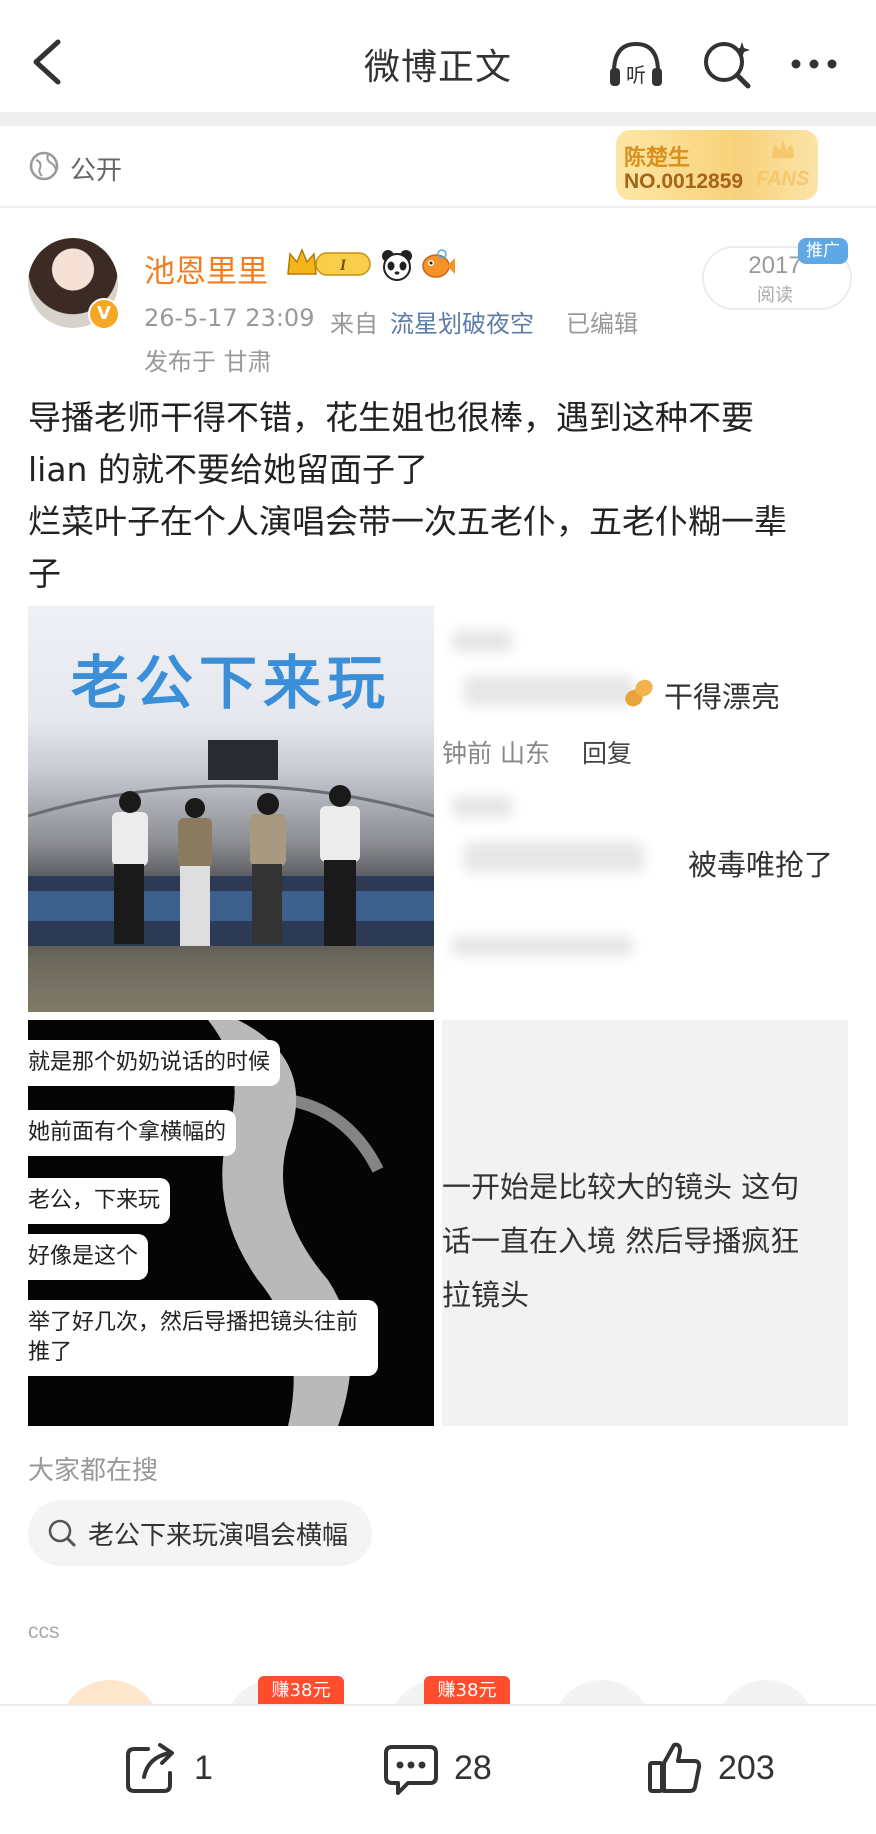  I want to click on fan-badge-name: 陈楚生, so click(657, 158).